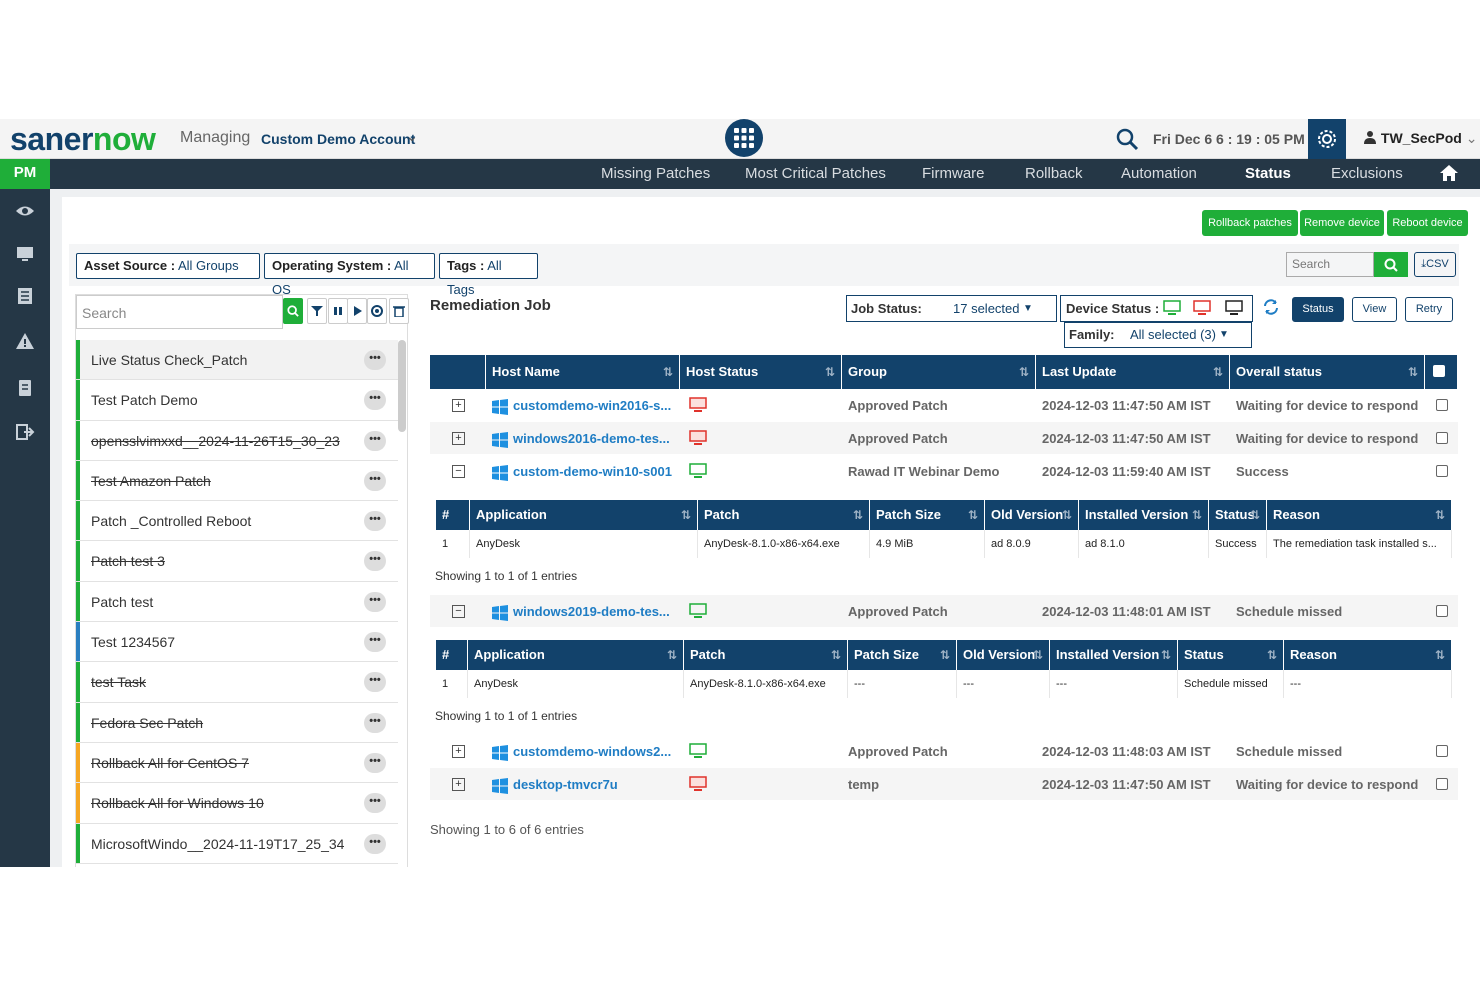  Describe the element at coordinates (399, 311) in the screenshot. I see `delete-button` at that location.